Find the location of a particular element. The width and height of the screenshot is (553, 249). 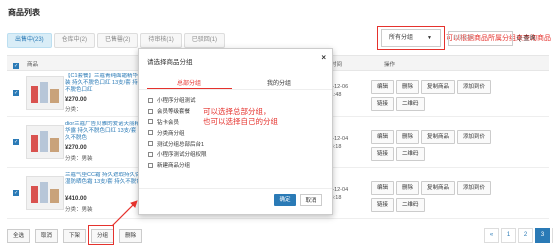

confirm-button: 确定 is located at coordinates (285, 200).